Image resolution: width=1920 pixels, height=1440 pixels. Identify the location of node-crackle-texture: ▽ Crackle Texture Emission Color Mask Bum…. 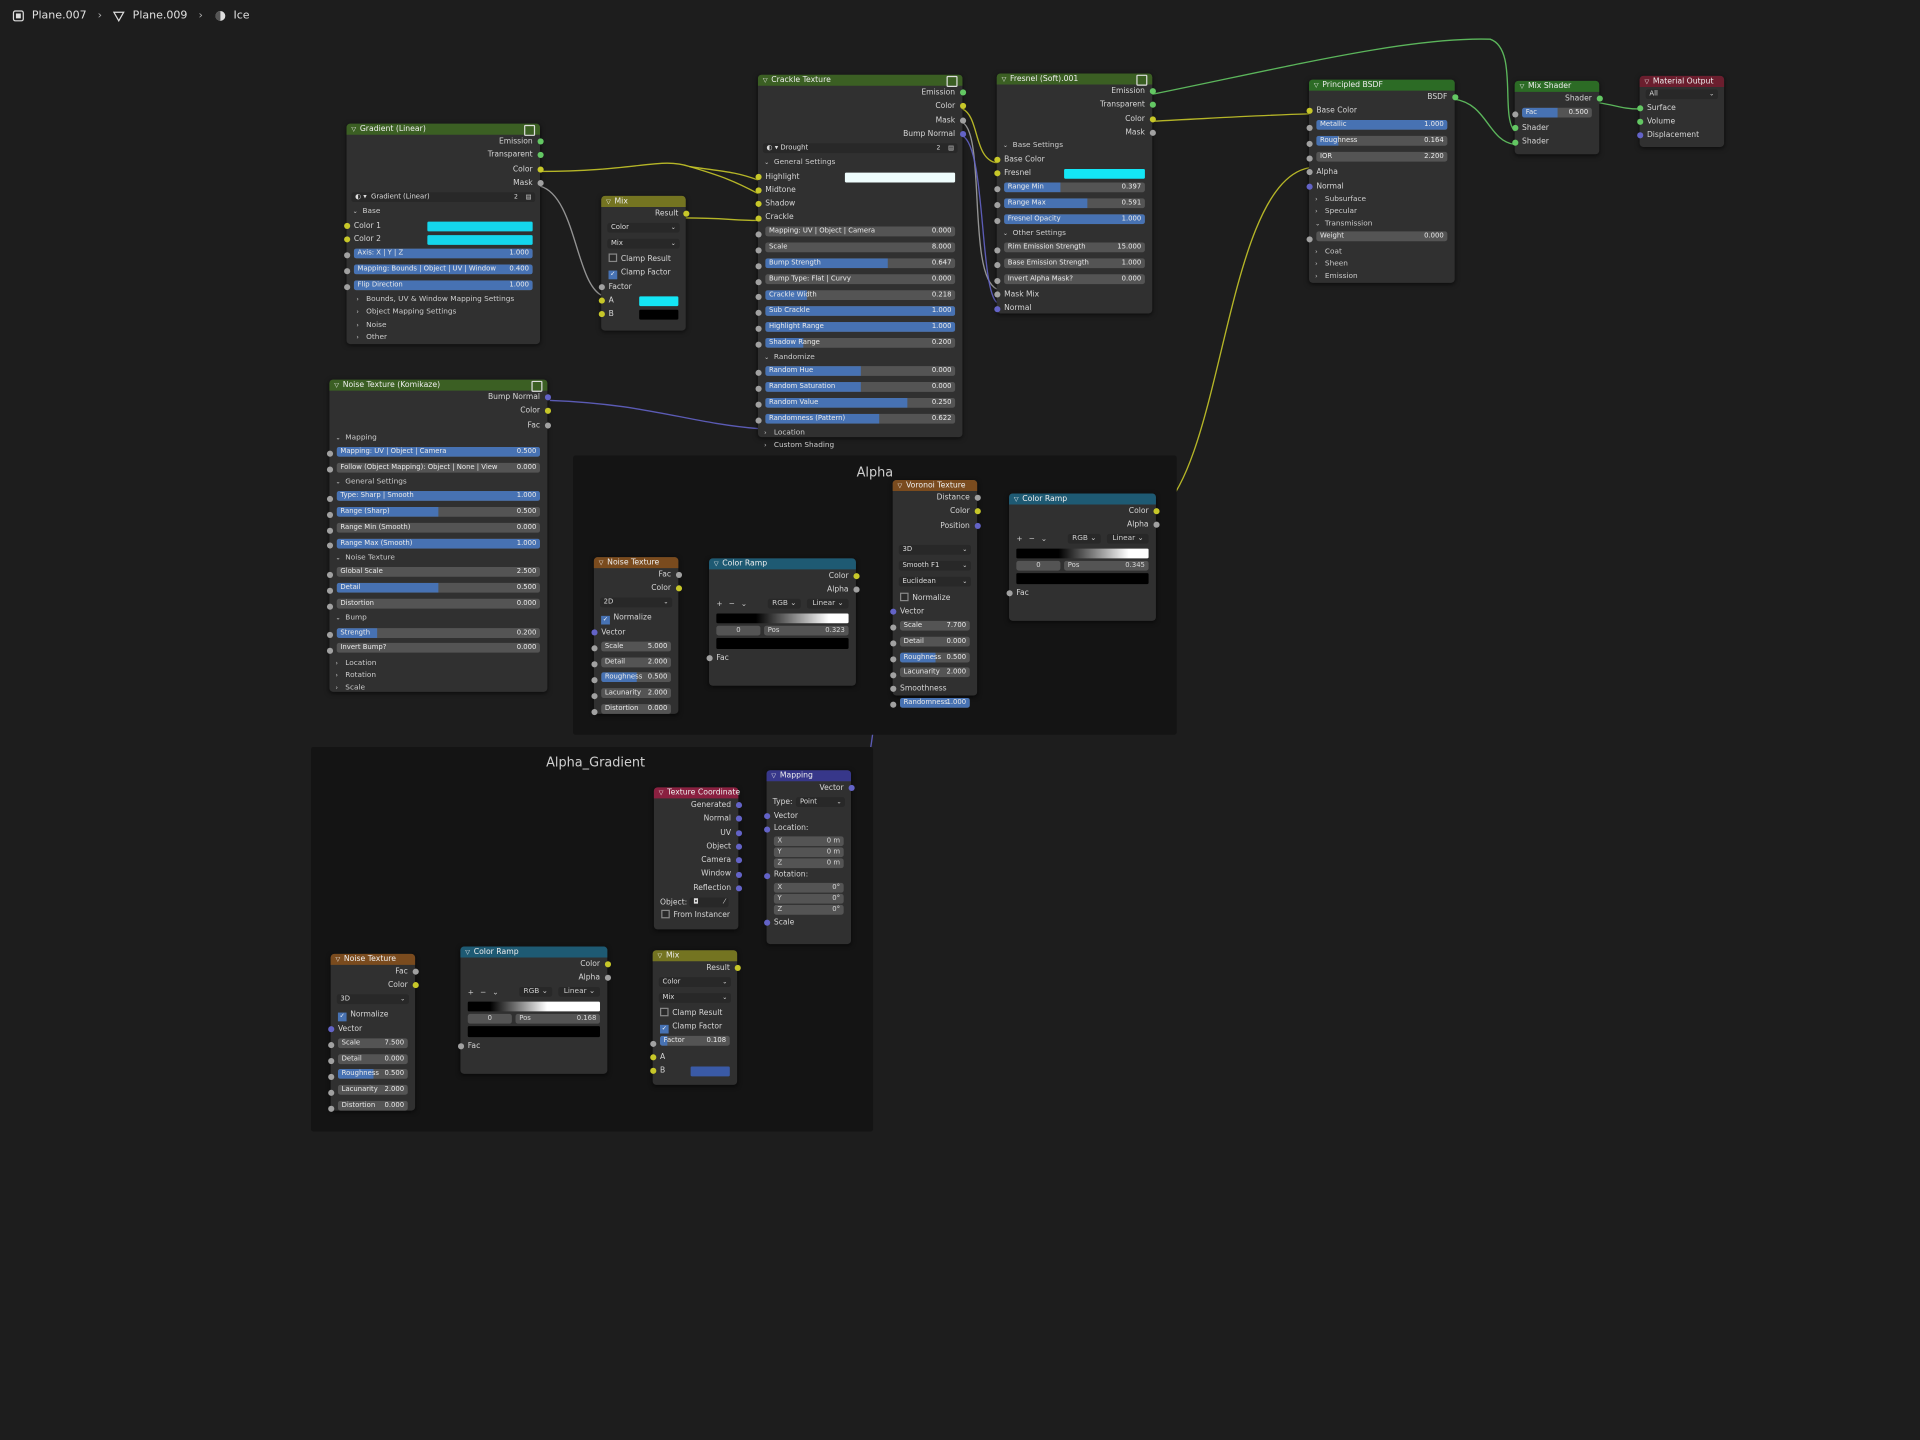
(860, 262).